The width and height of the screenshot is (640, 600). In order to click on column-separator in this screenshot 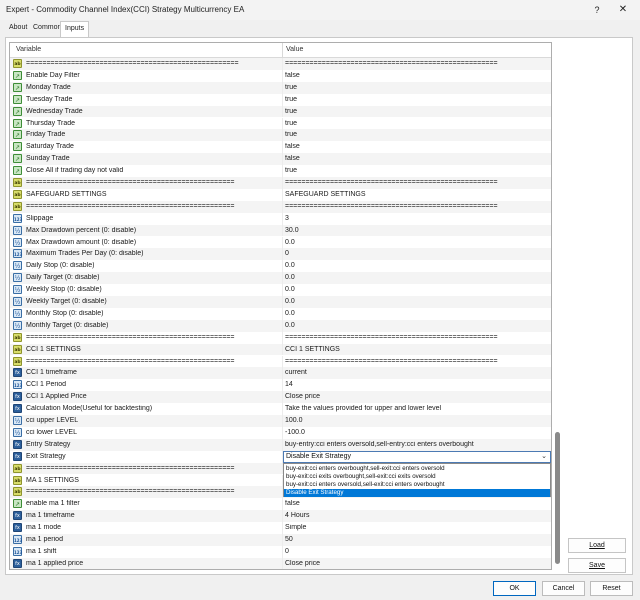, I will do `click(282, 50)`.